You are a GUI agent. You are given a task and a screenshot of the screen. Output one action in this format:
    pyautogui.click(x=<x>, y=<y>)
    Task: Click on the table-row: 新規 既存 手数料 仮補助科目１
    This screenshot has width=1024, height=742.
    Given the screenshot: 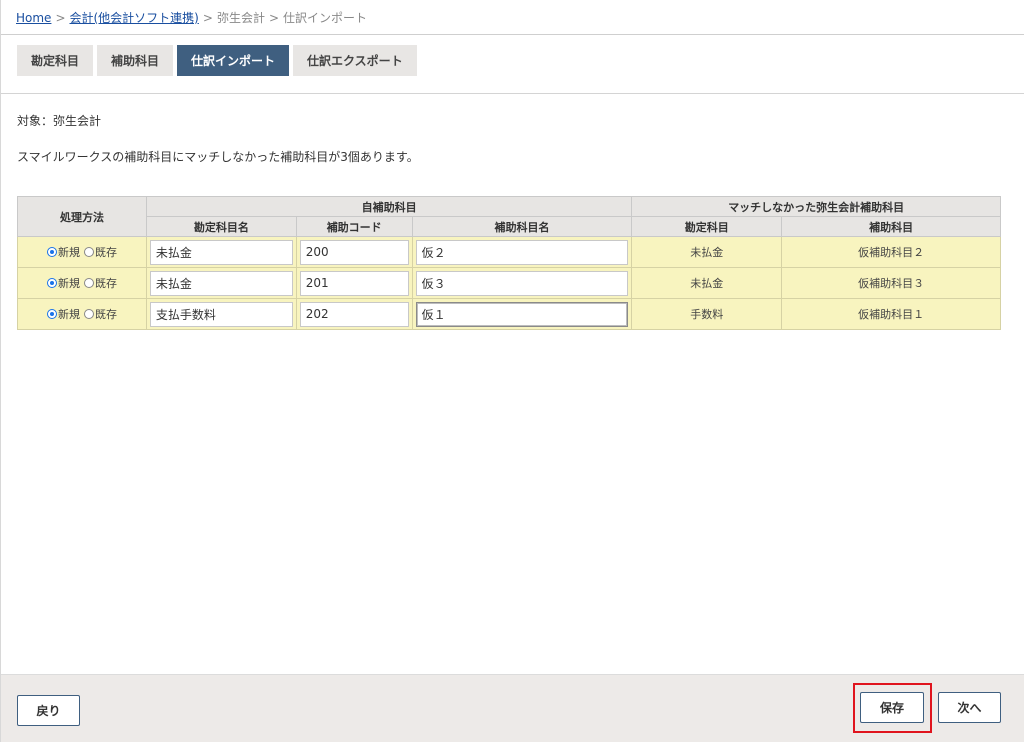 What is the action you would take?
    pyautogui.click(x=509, y=314)
    